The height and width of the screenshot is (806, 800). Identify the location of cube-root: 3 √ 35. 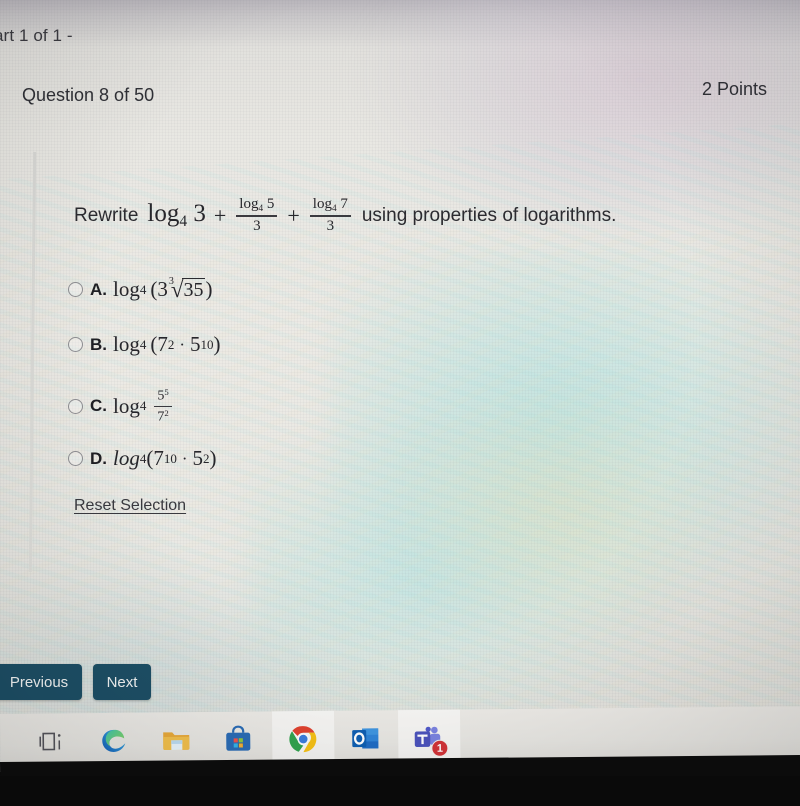
(187, 289).